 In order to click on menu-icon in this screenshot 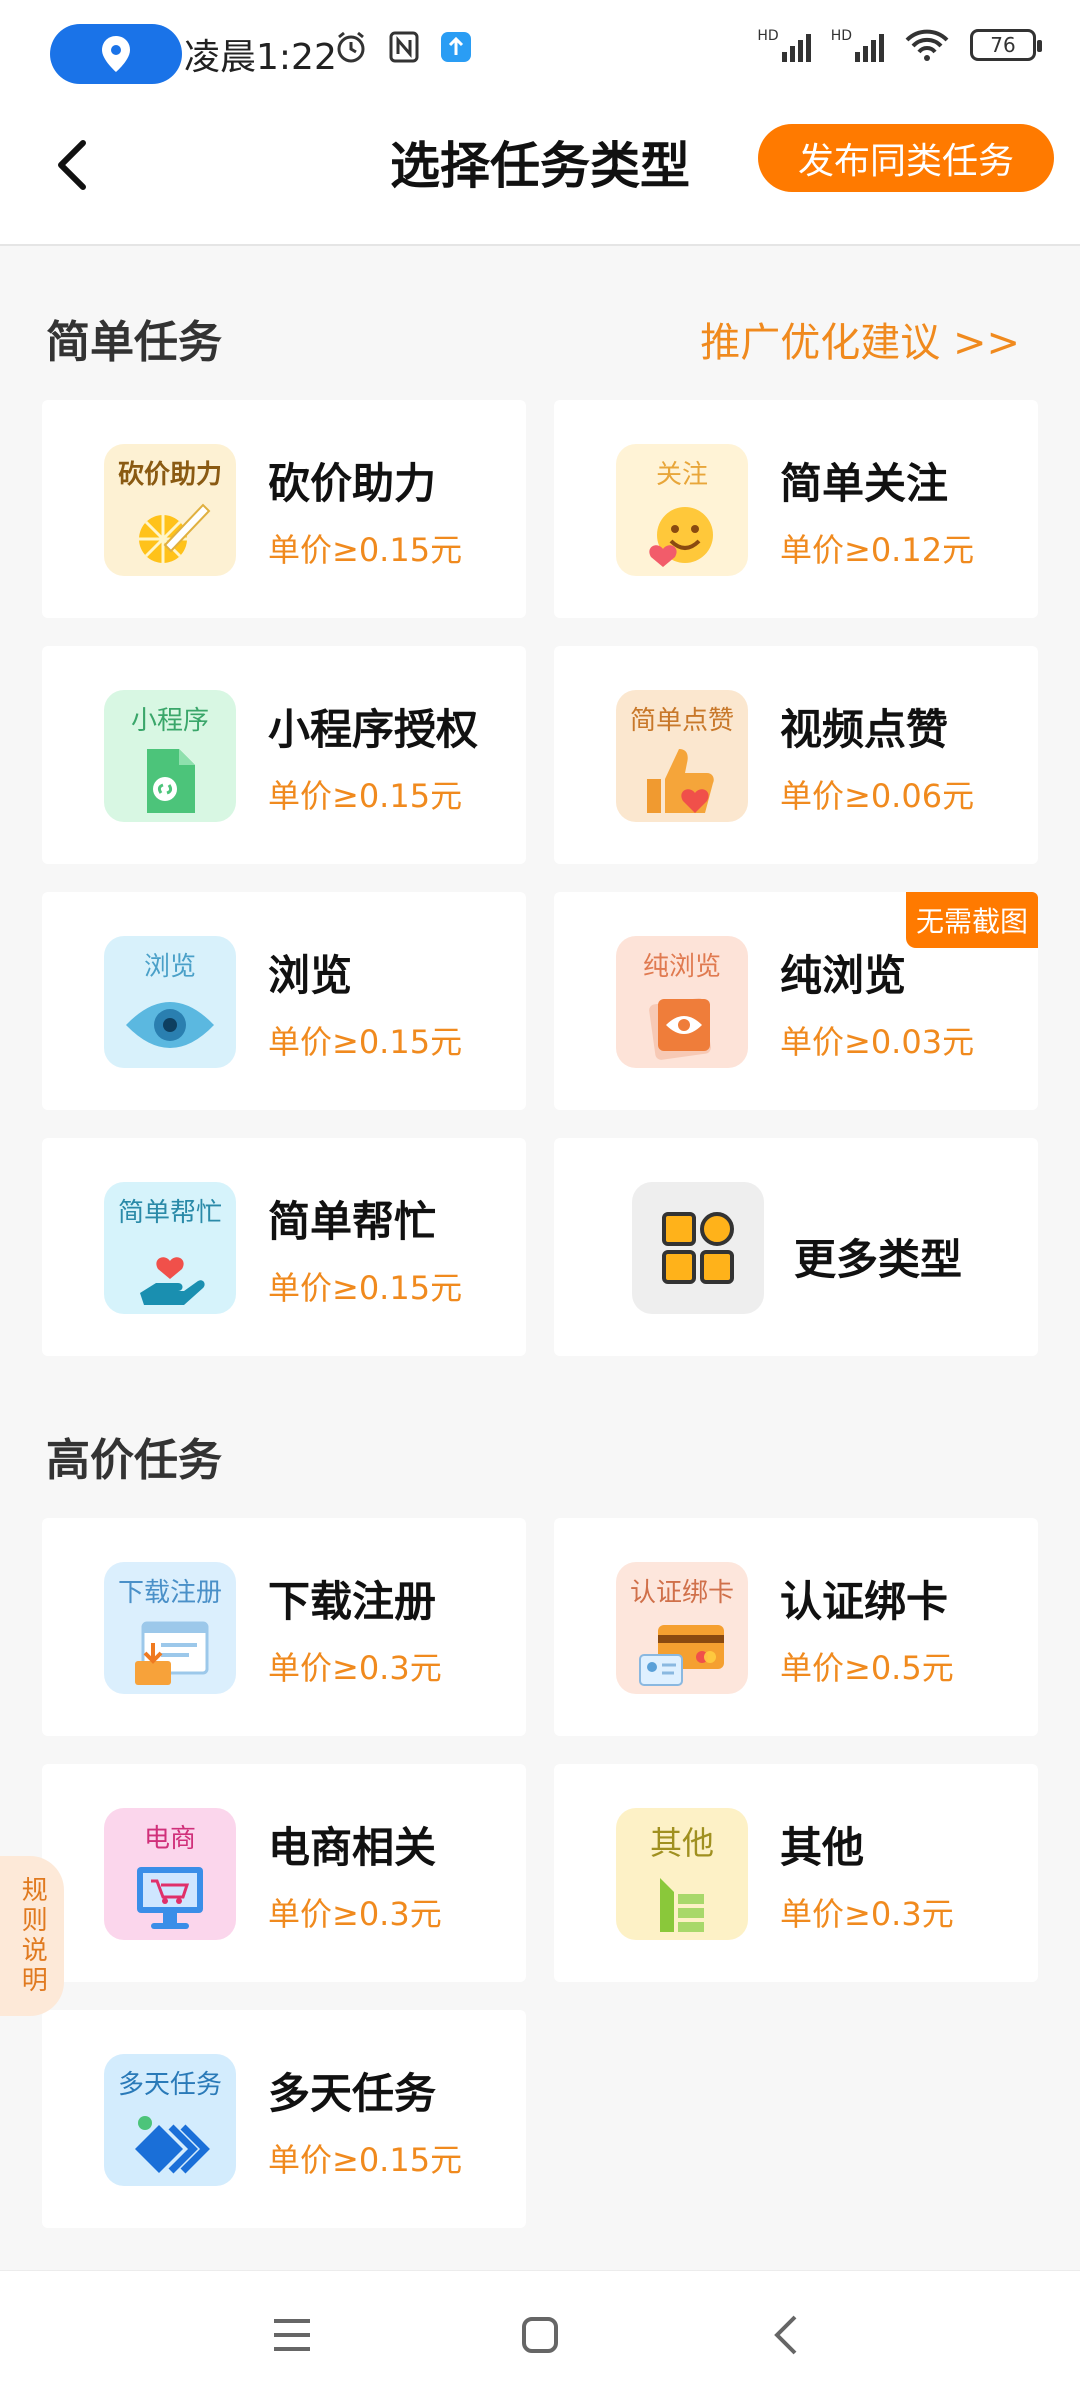, I will do `click(292, 2335)`.